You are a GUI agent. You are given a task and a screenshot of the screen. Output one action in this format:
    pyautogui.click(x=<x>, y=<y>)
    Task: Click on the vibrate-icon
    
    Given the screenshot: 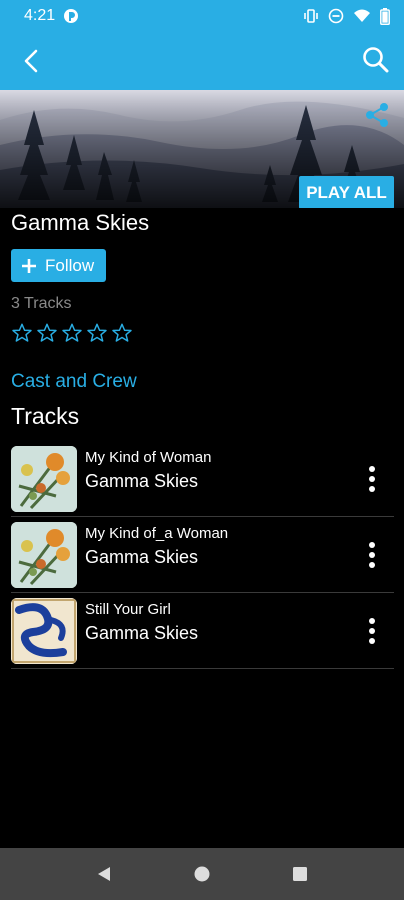 What is the action you would take?
    pyautogui.click(x=311, y=16)
    